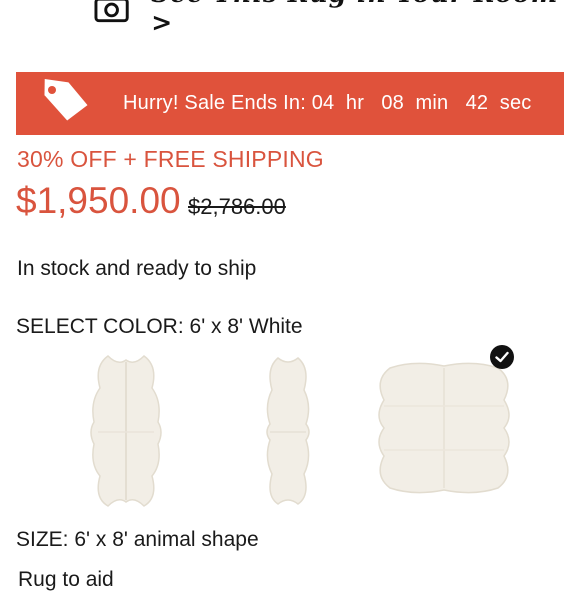  I want to click on double-runner-rug-image, so click(288, 431).